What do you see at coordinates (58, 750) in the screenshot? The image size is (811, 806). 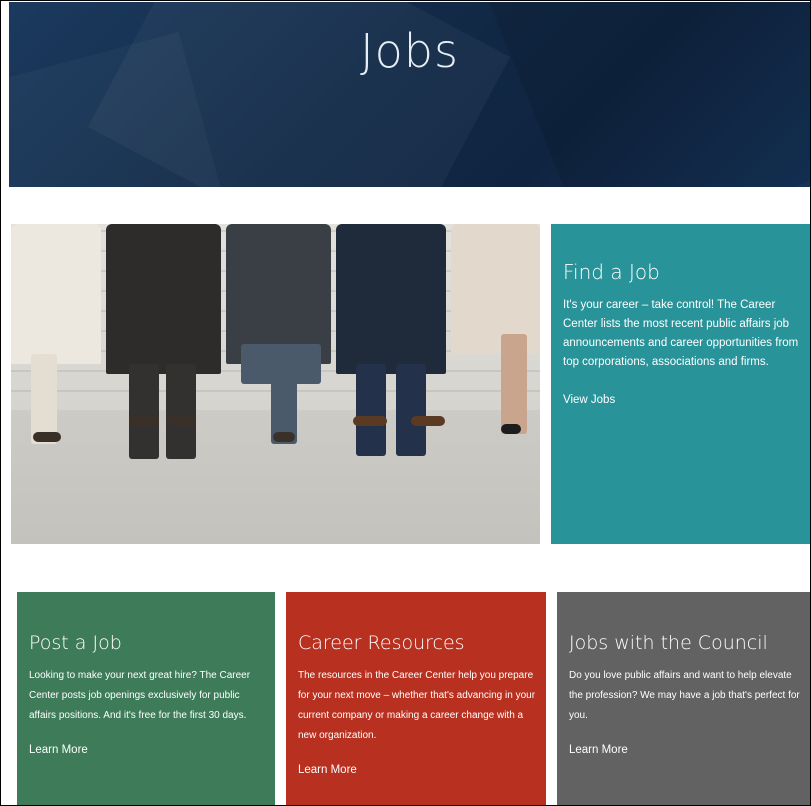 I see `post-a-job-learn-more-link: Learn More` at bounding box center [58, 750].